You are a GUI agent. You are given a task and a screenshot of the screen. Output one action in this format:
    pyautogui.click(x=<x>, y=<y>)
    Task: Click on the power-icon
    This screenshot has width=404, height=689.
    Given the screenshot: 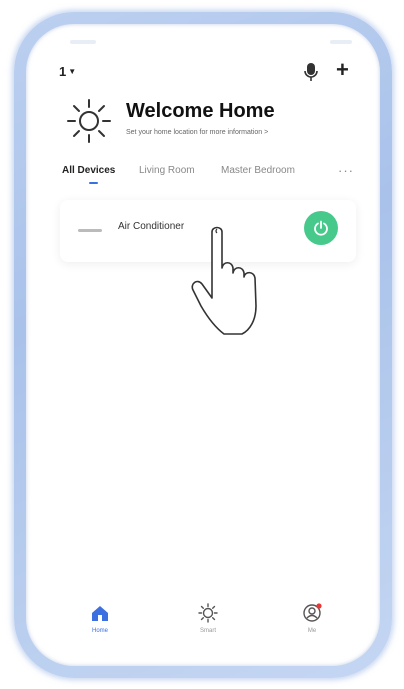 What is the action you would take?
    pyautogui.click(x=321, y=228)
    